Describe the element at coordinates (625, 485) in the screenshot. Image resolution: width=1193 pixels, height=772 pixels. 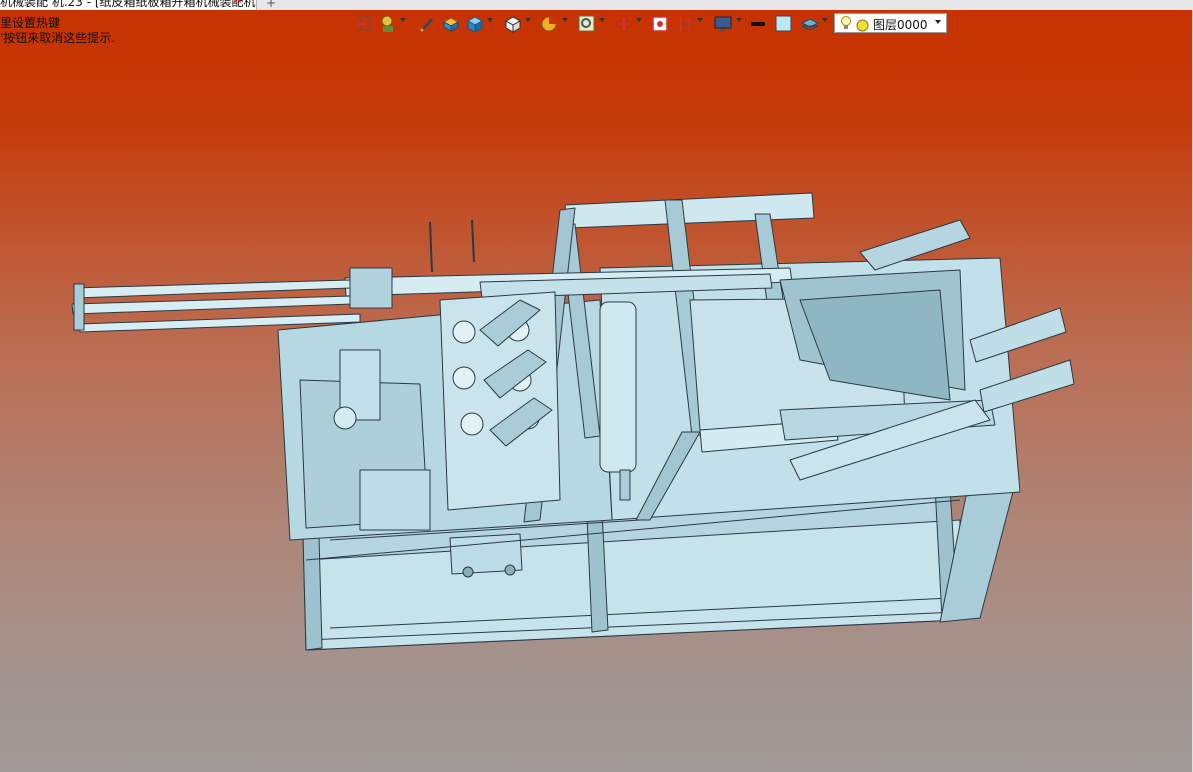
I see `cylinder-shaft` at that location.